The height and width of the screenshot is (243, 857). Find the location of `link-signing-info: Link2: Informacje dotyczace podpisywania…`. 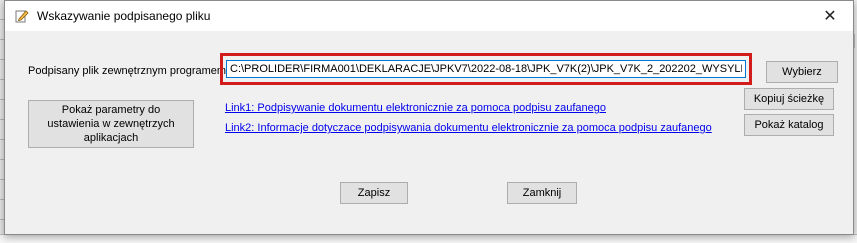

link-signing-info: Link2: Informacje dotyczace podpisywania… is located at coordinates (468, 128).